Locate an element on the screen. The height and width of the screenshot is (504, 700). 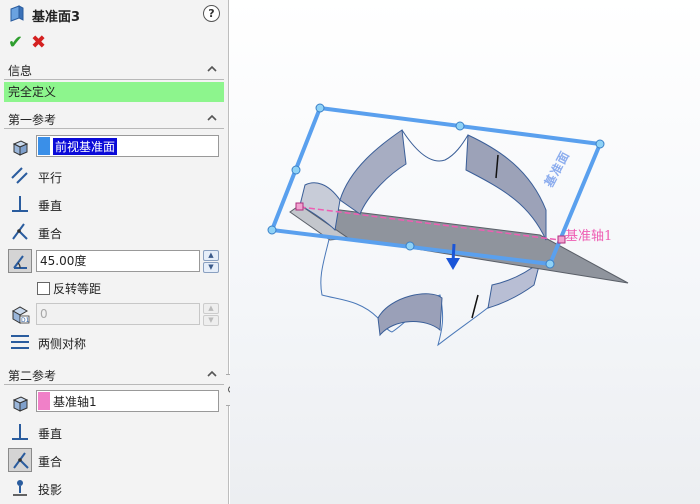
parallel-icon is located at coordinates (19, 175).